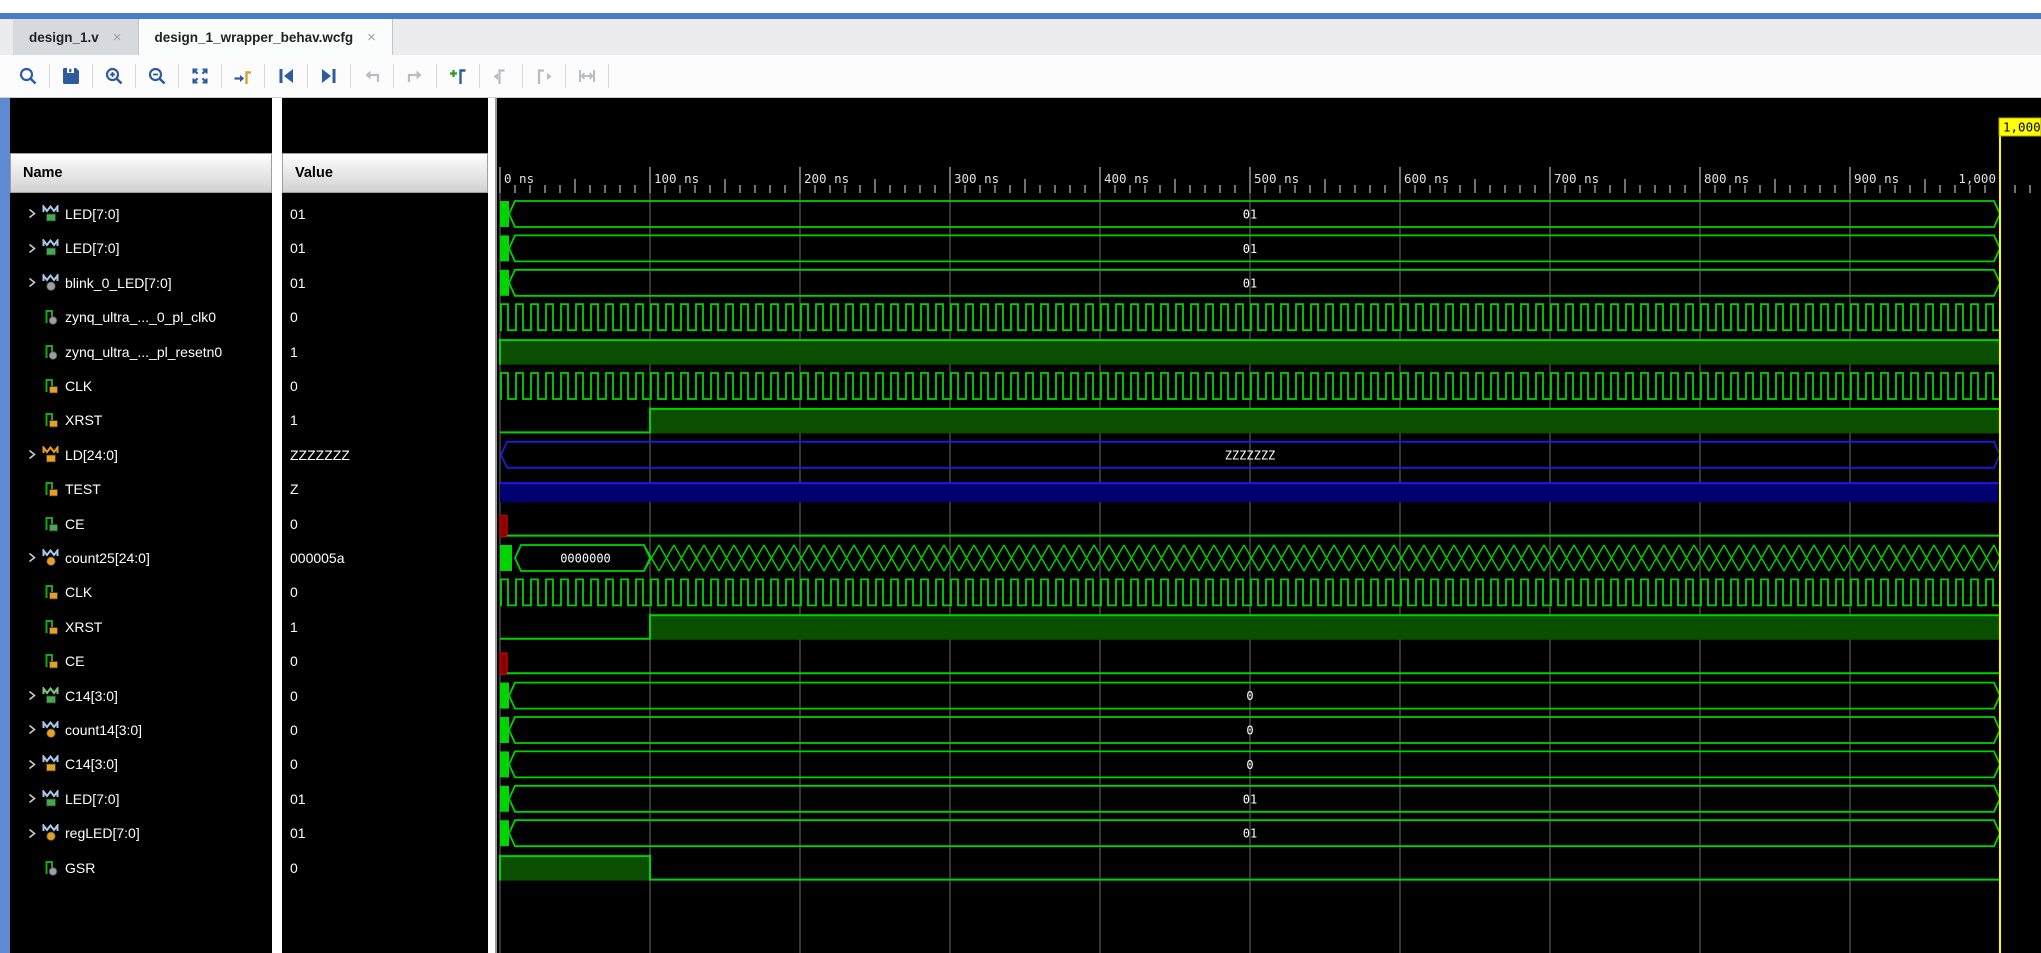 Image resolution: width=2041 pixels, height=953 pixels. Describe the element at coordinates (414, 76) in the screenshot. I see `next-transition-icon` at that location.